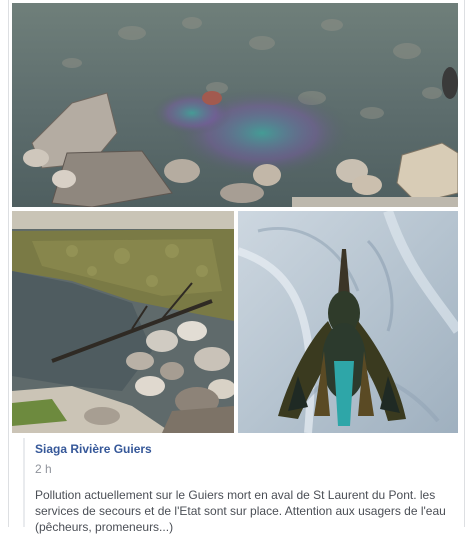 The height and width of the screenshot is (535, 473). I want to click on page-name-link: Siaga Rivière Guiers, so click(93, 449).